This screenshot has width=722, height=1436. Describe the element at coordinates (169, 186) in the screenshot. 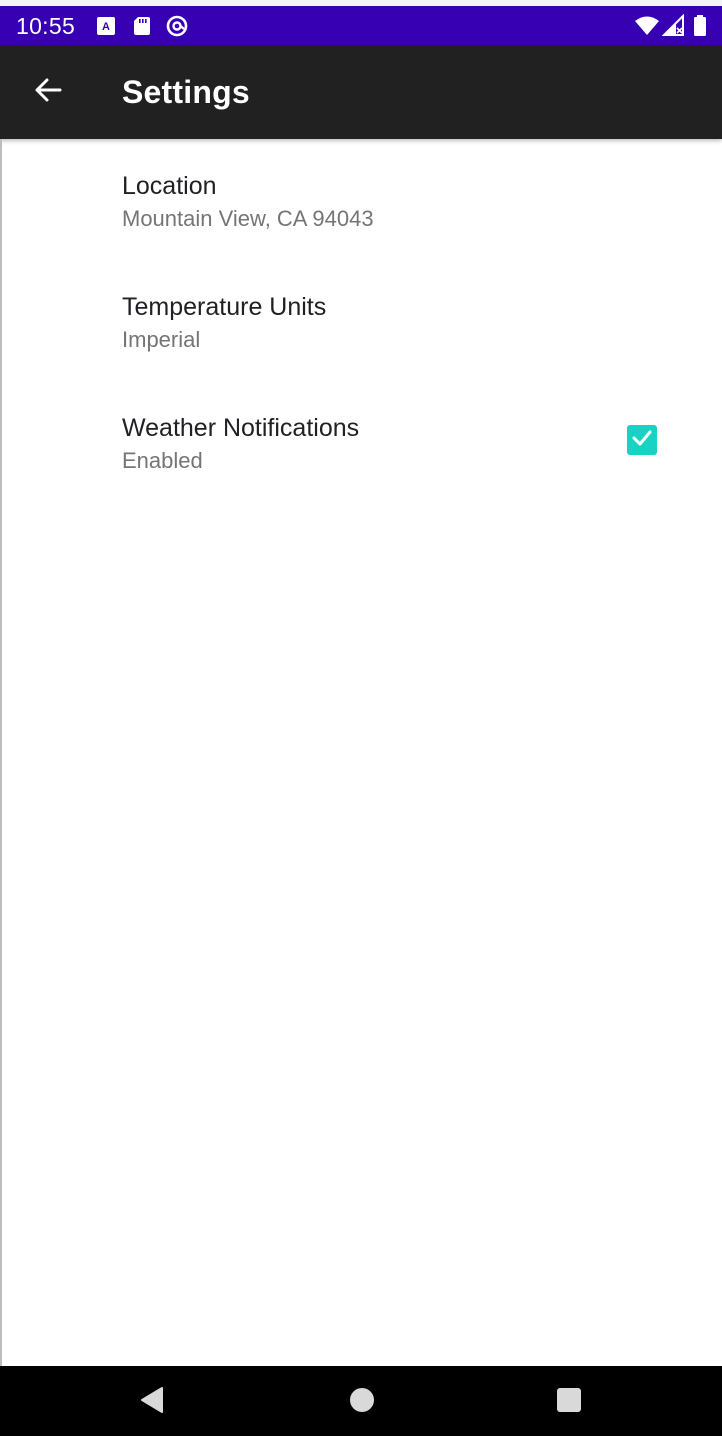

I see `pref-title: Location` at that location.